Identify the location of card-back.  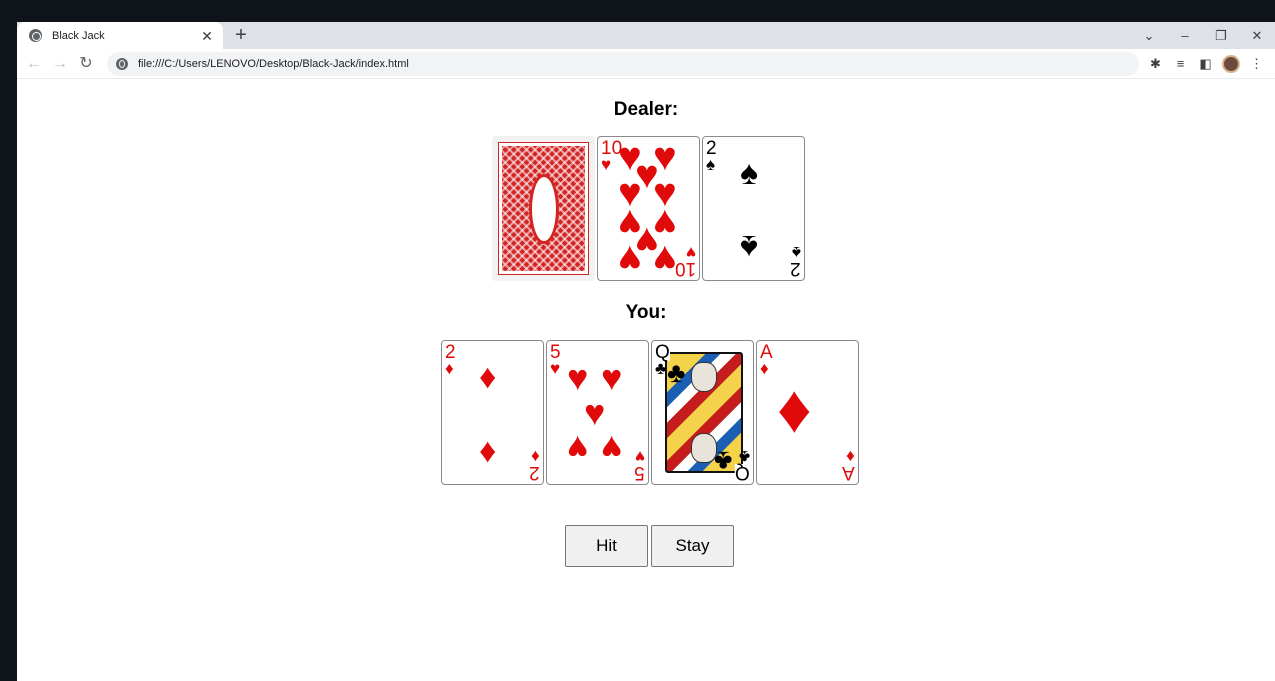
(543, 208).